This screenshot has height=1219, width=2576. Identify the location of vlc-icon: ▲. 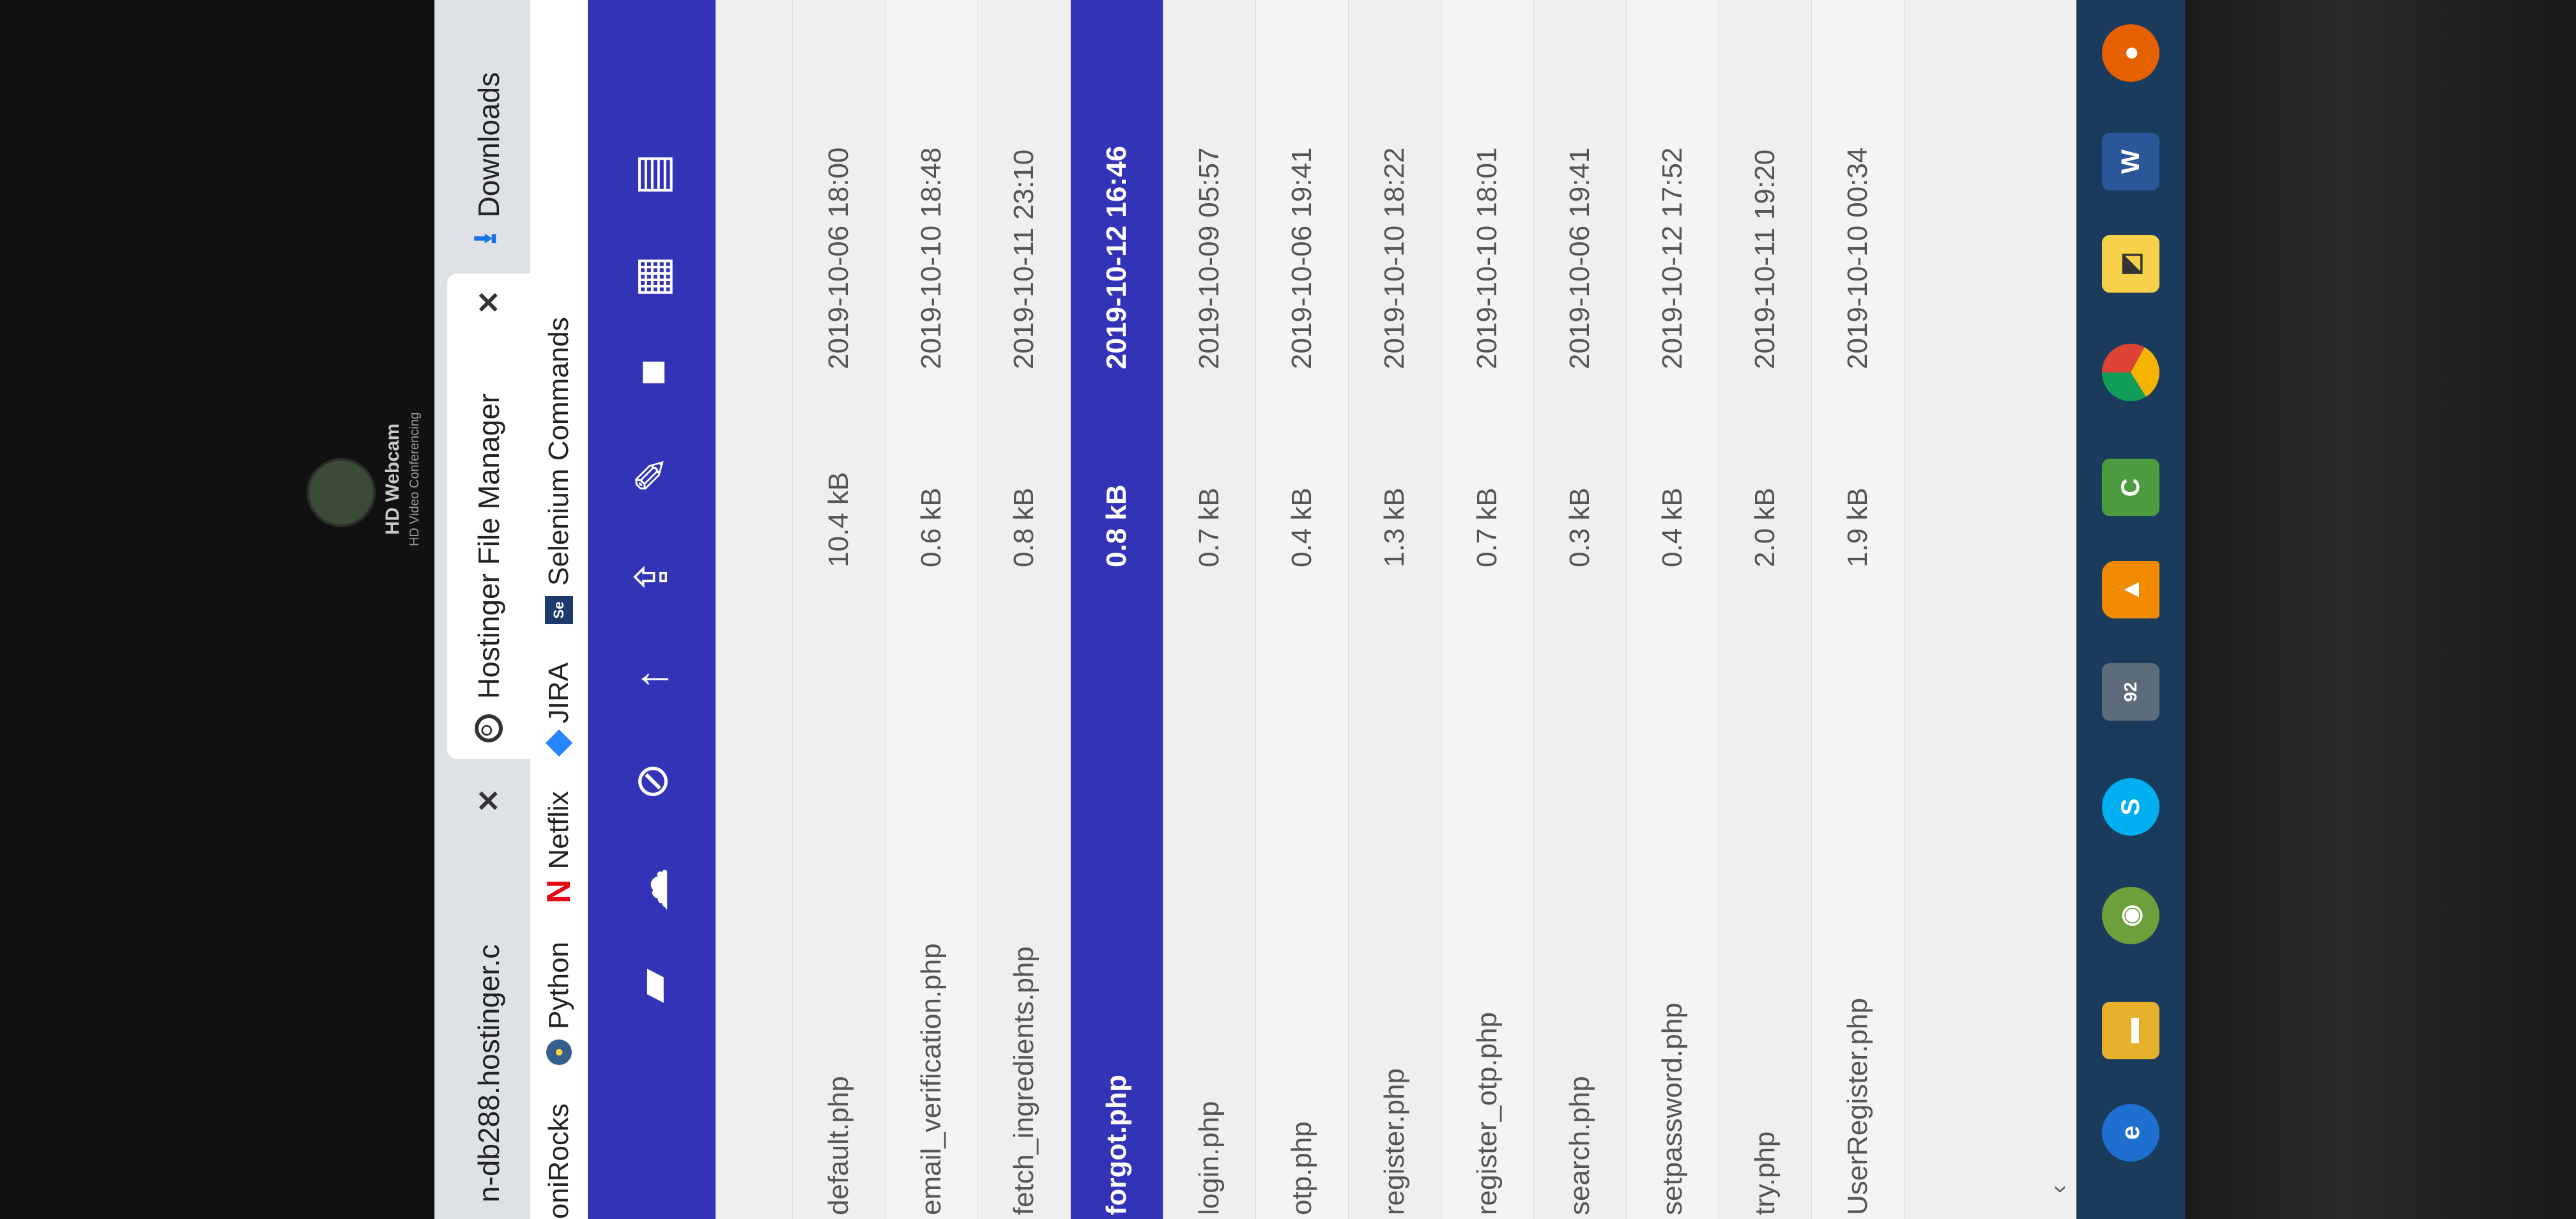
(2130, 589).